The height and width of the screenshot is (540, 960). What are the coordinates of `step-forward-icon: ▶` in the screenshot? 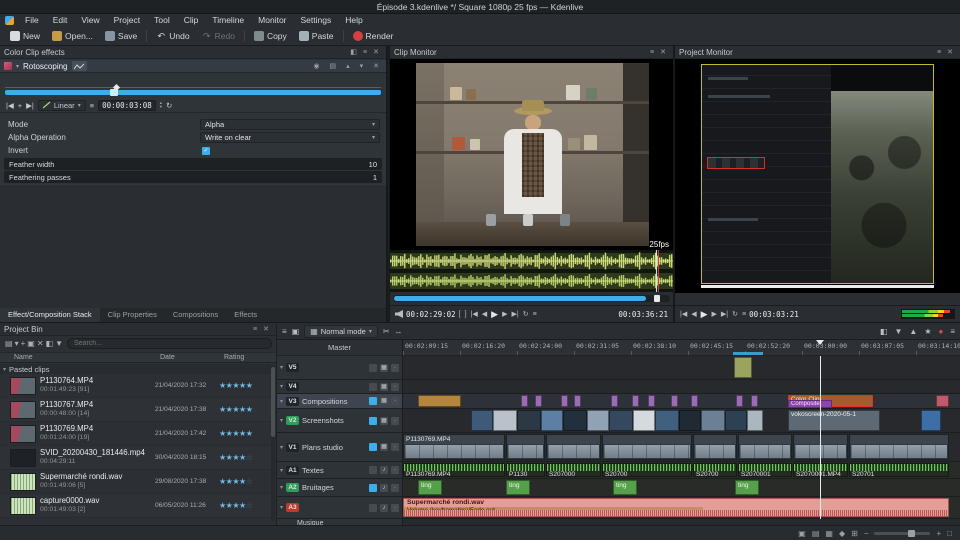 It's located at (714, 314).